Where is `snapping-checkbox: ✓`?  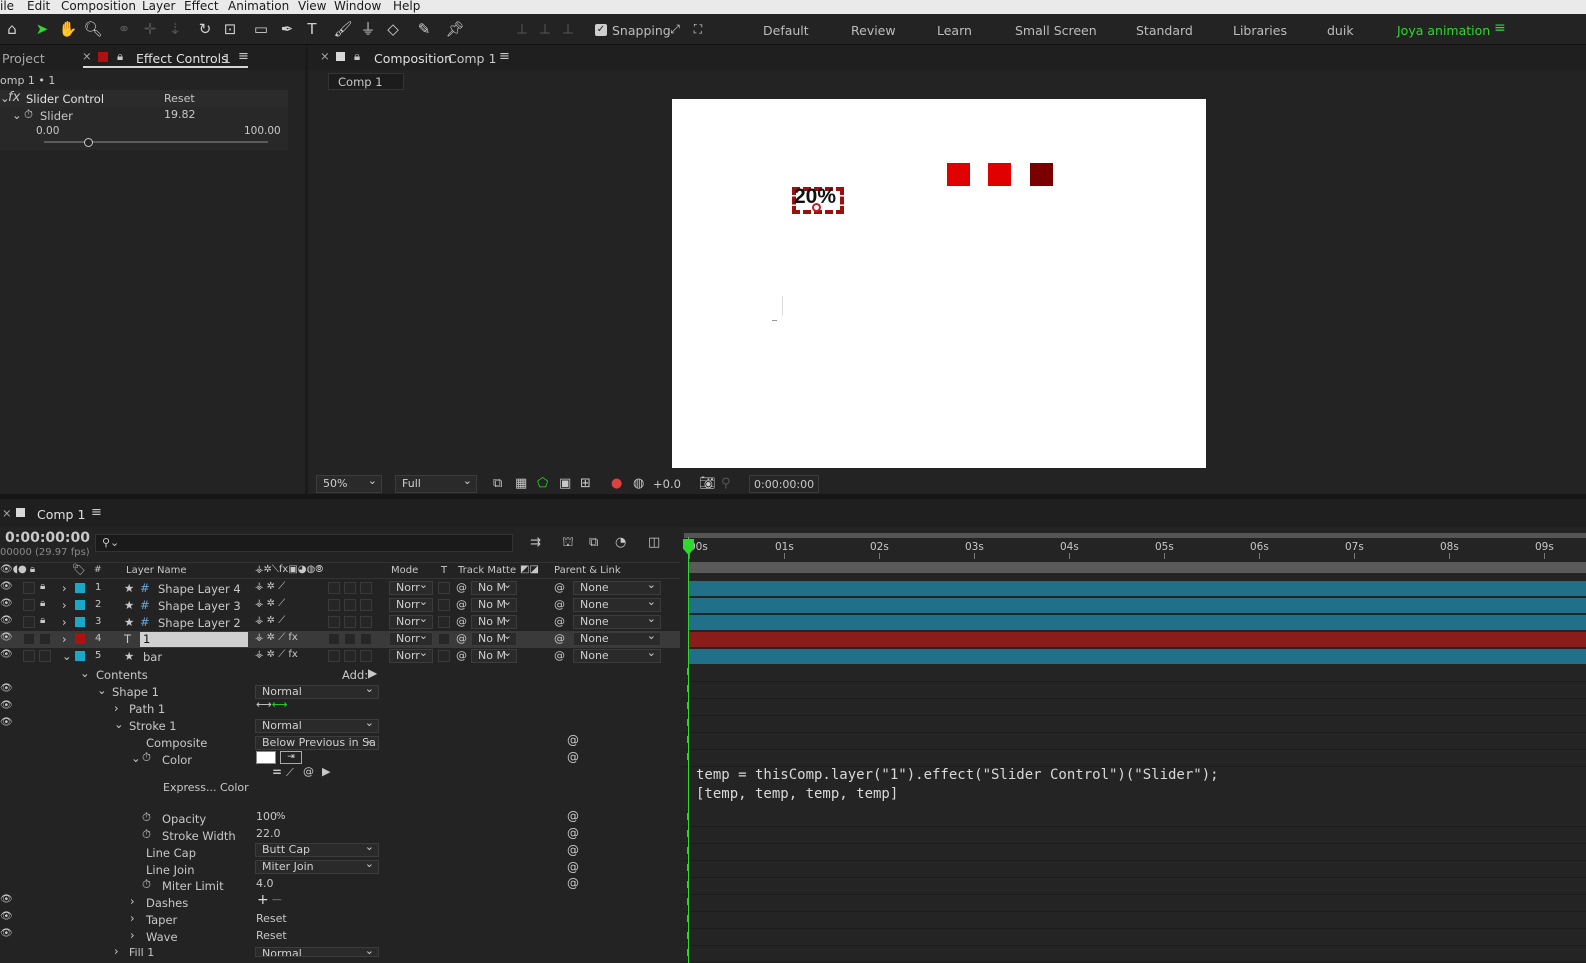 snapping-checkbox: ✓ is located at coordinates (601, 30).